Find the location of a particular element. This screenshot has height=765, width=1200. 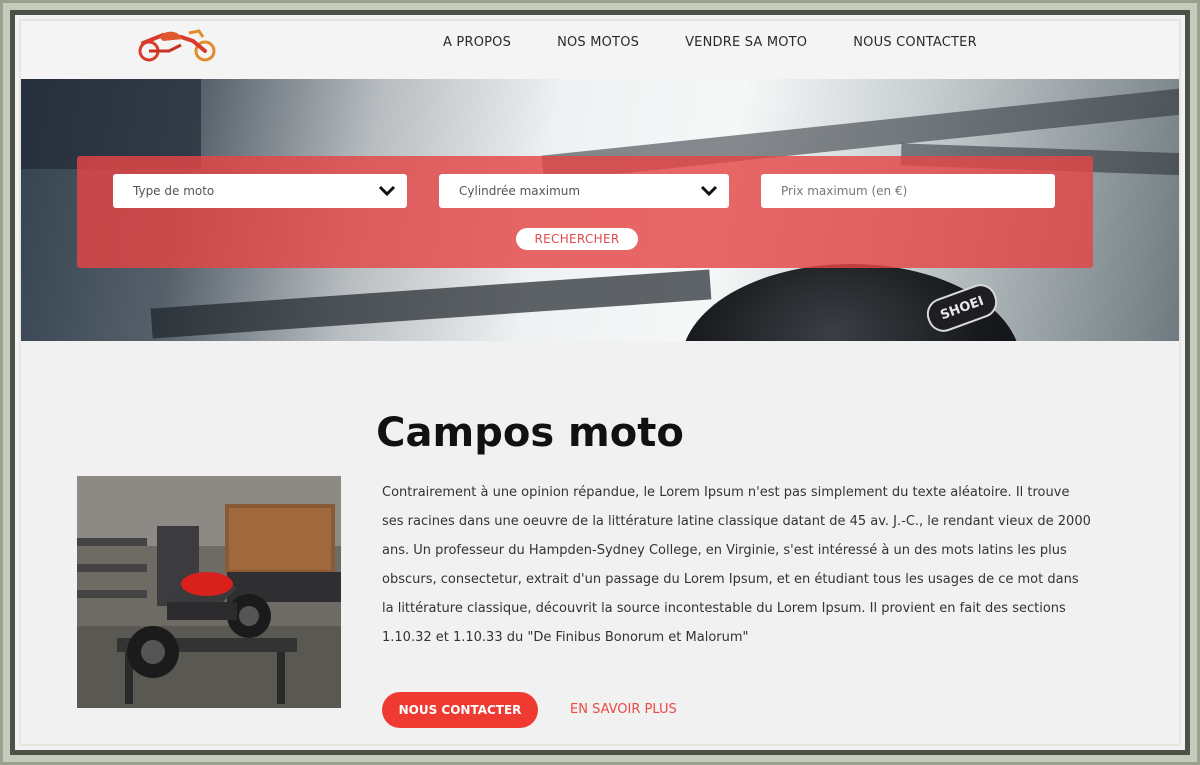

page-title: Campos moto is located at coordinates (530, 433).